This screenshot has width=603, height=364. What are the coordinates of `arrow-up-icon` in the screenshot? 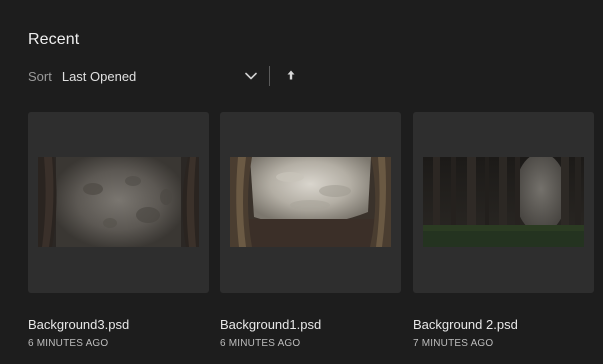 It's located at (291, 76).